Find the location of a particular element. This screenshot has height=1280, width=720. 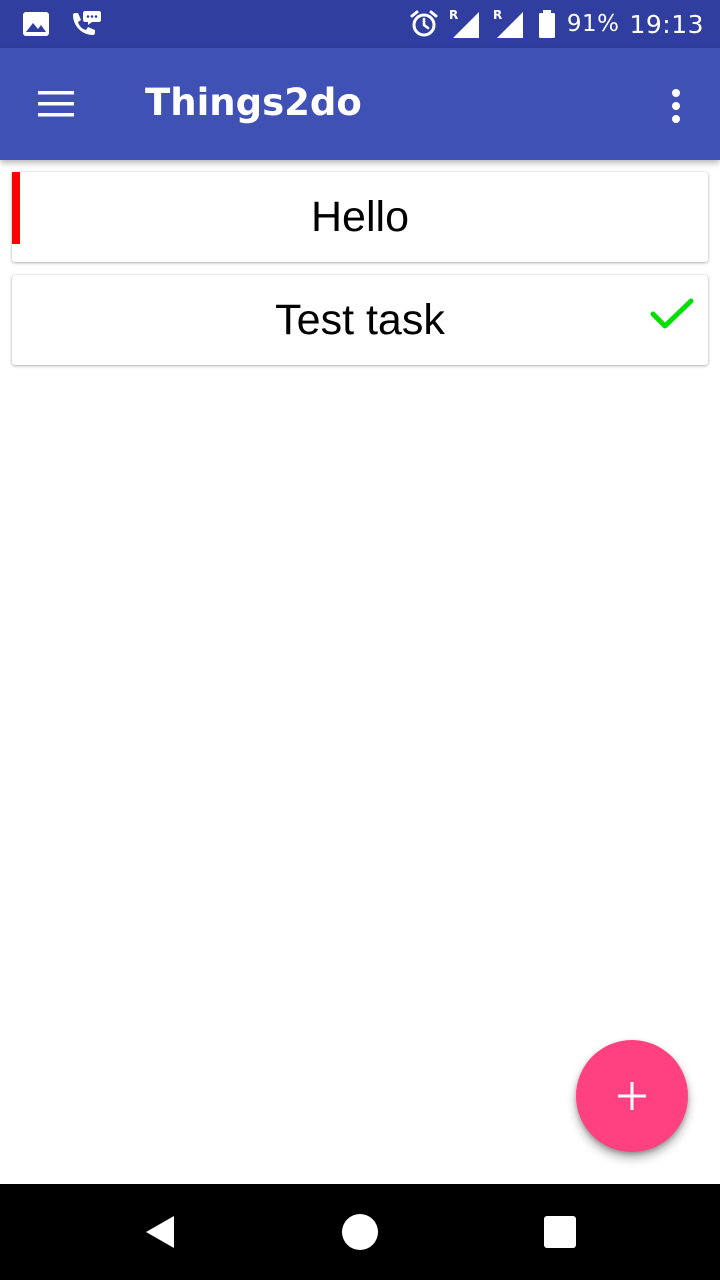

status-right-icons: R R 91% 19:13 is located at coordinates (556, 24).